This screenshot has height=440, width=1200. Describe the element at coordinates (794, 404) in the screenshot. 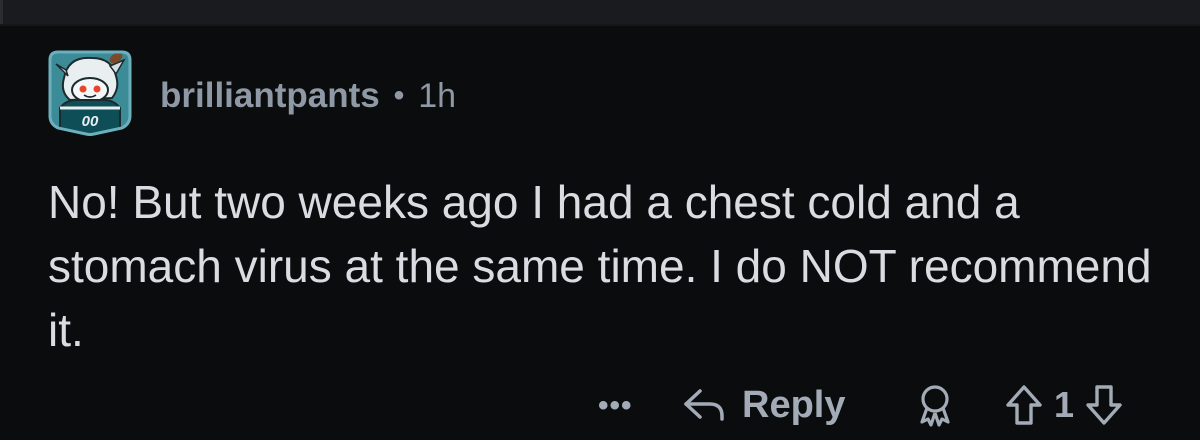

I see `reply-label: Reply` at that location.